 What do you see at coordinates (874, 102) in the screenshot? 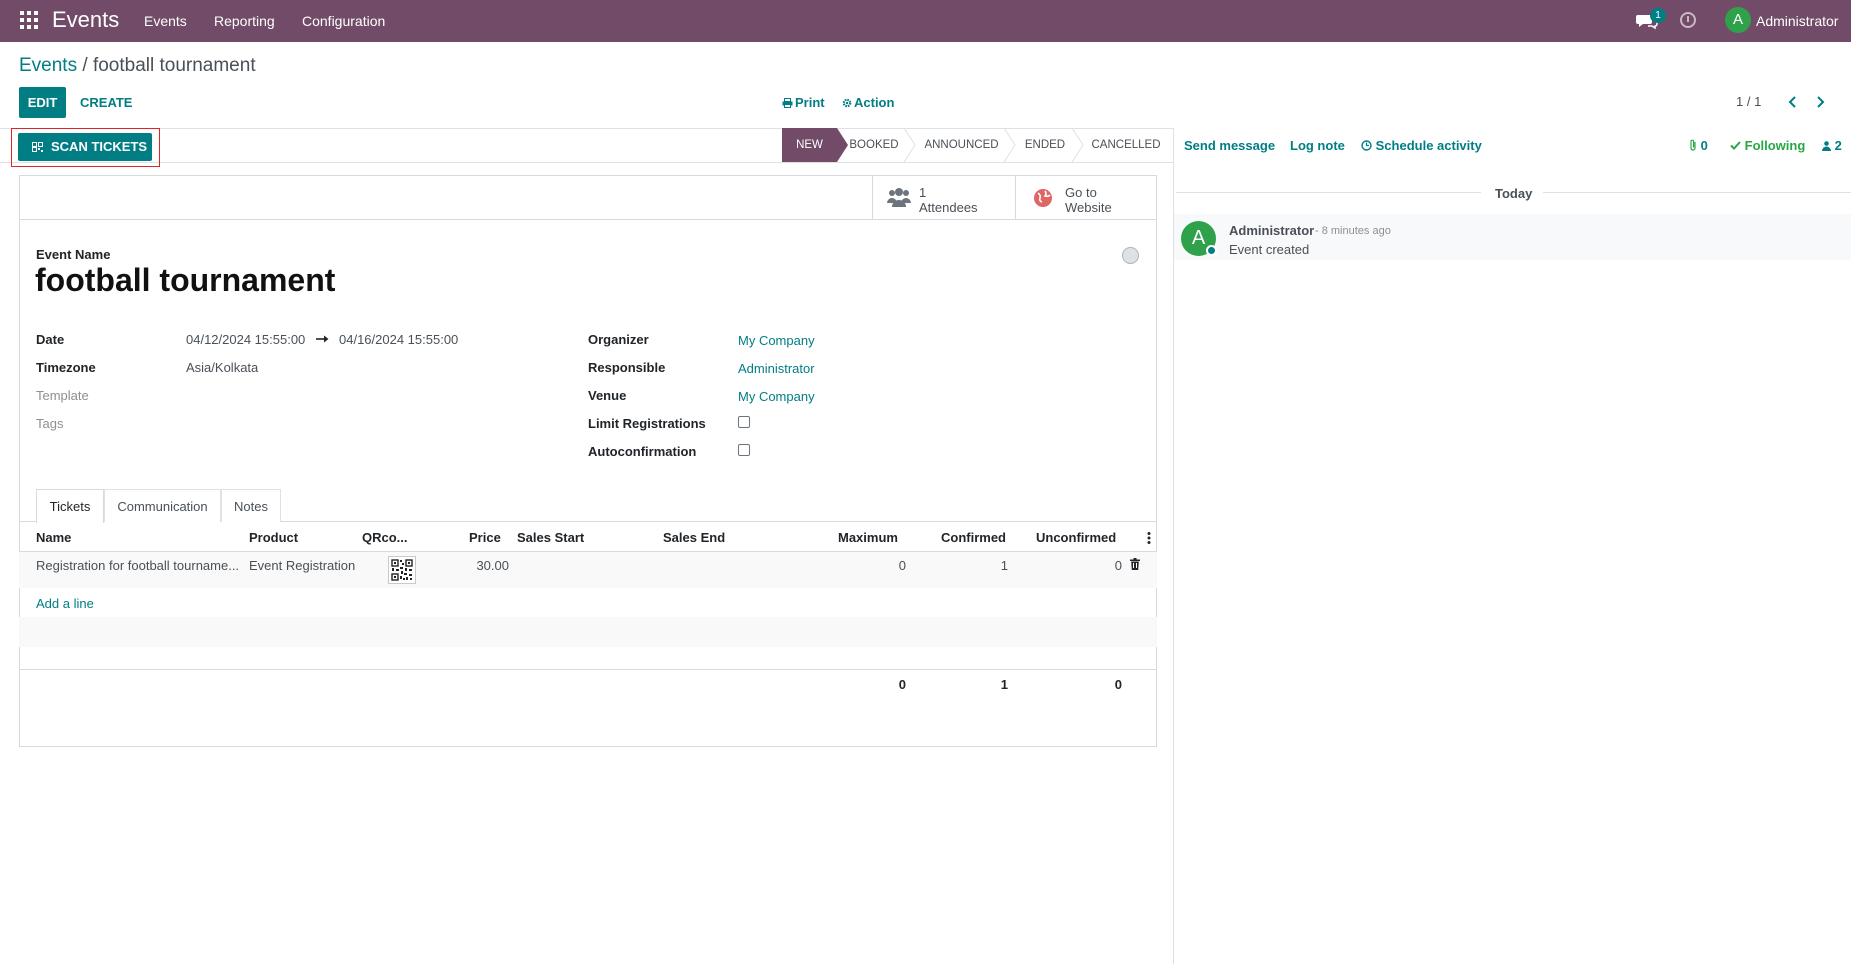
I see `action-label: Action` at bounding box center [874, 102].